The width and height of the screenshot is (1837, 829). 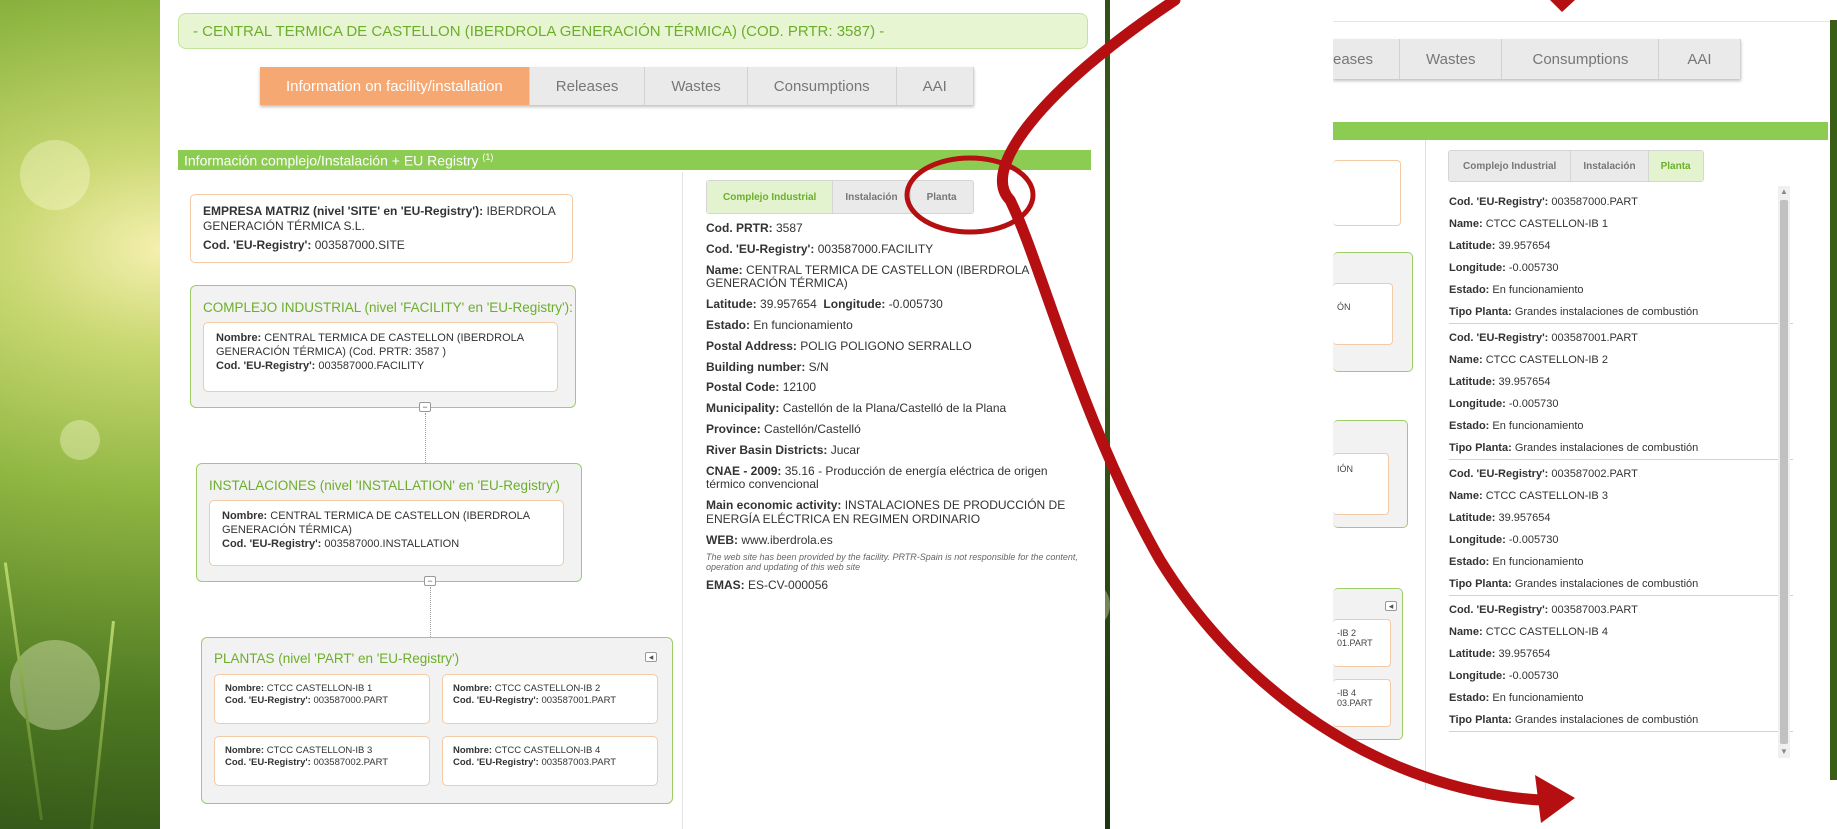 I want to click on info-value: 12100, so click(x=799, y=387).